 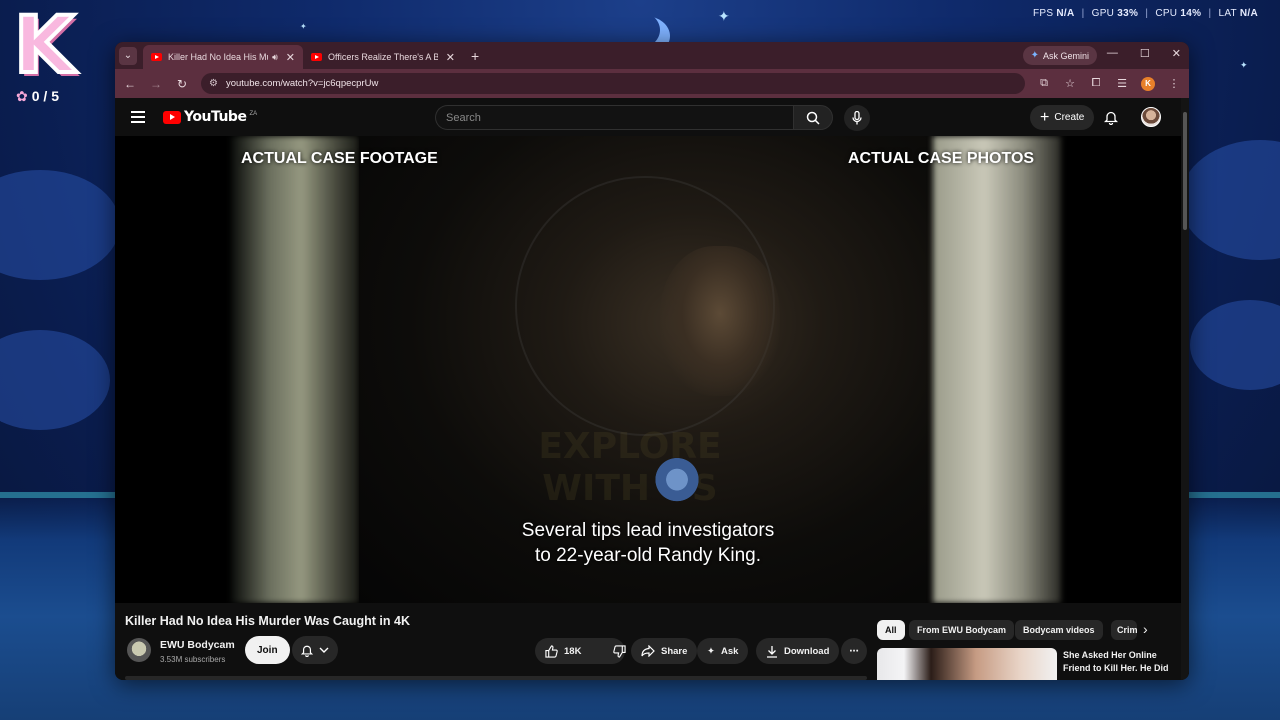 What do you see at coordinates (1185, 389) in the screenshot?
I see `page-scrollbar` at bounding box center [1185, 389].